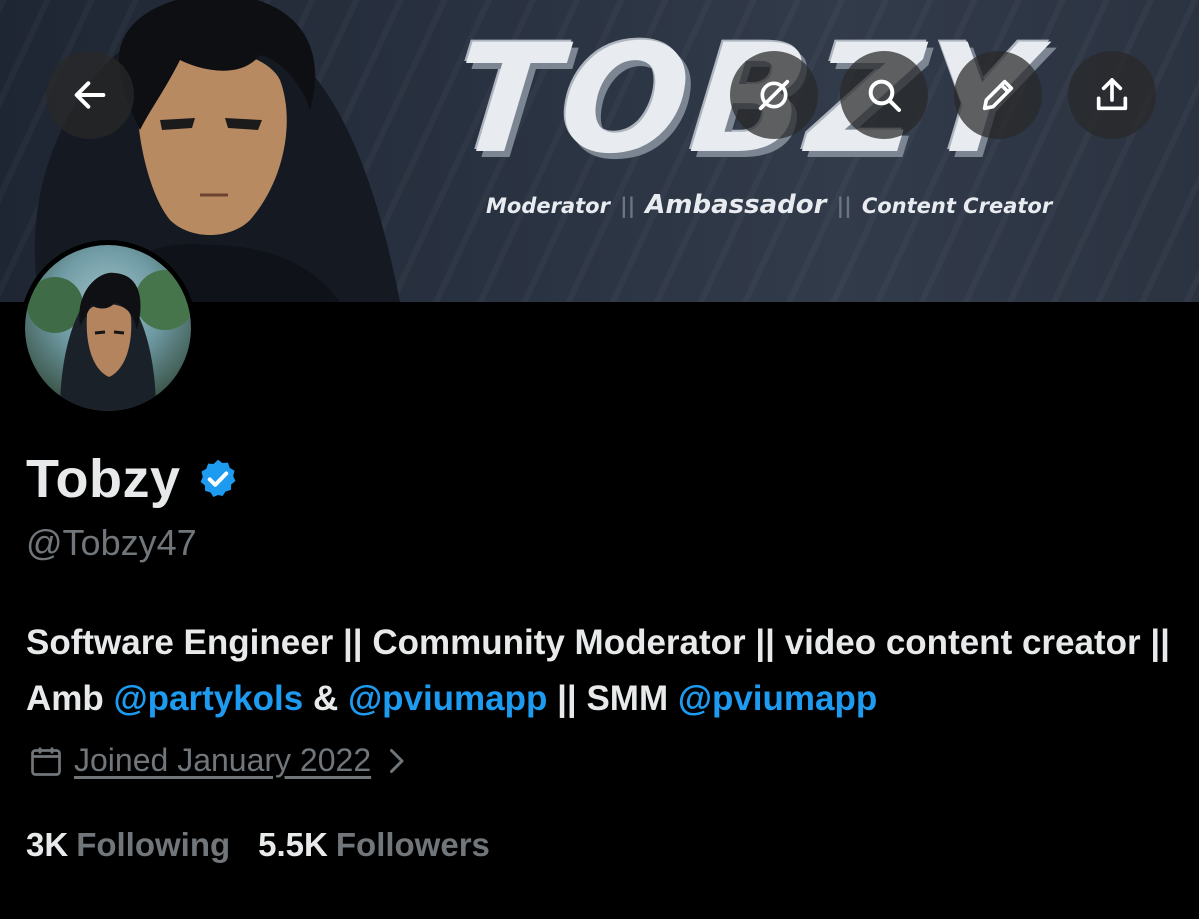 The height and width of the screenshot is (919, 1199). I want to click on follow-stats: 3K Following 5.5K Followers, so click(272, 845).